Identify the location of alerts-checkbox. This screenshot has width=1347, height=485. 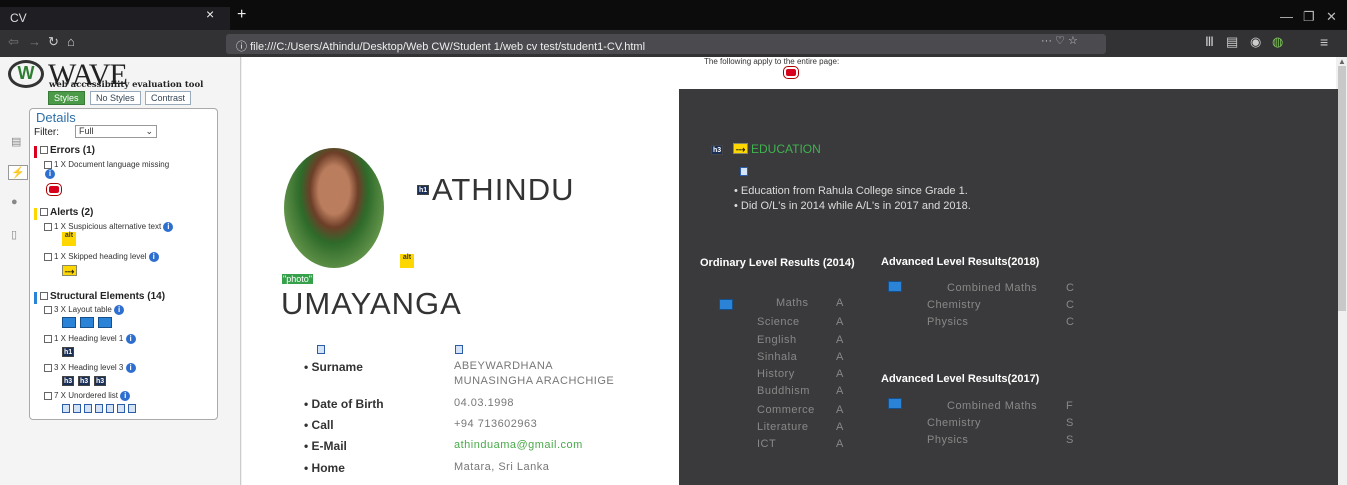
(44, 212).